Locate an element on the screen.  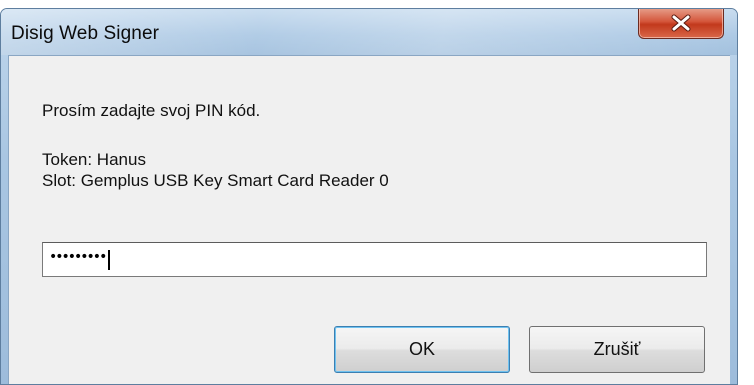
close-button is located at coordinates (681, 24).